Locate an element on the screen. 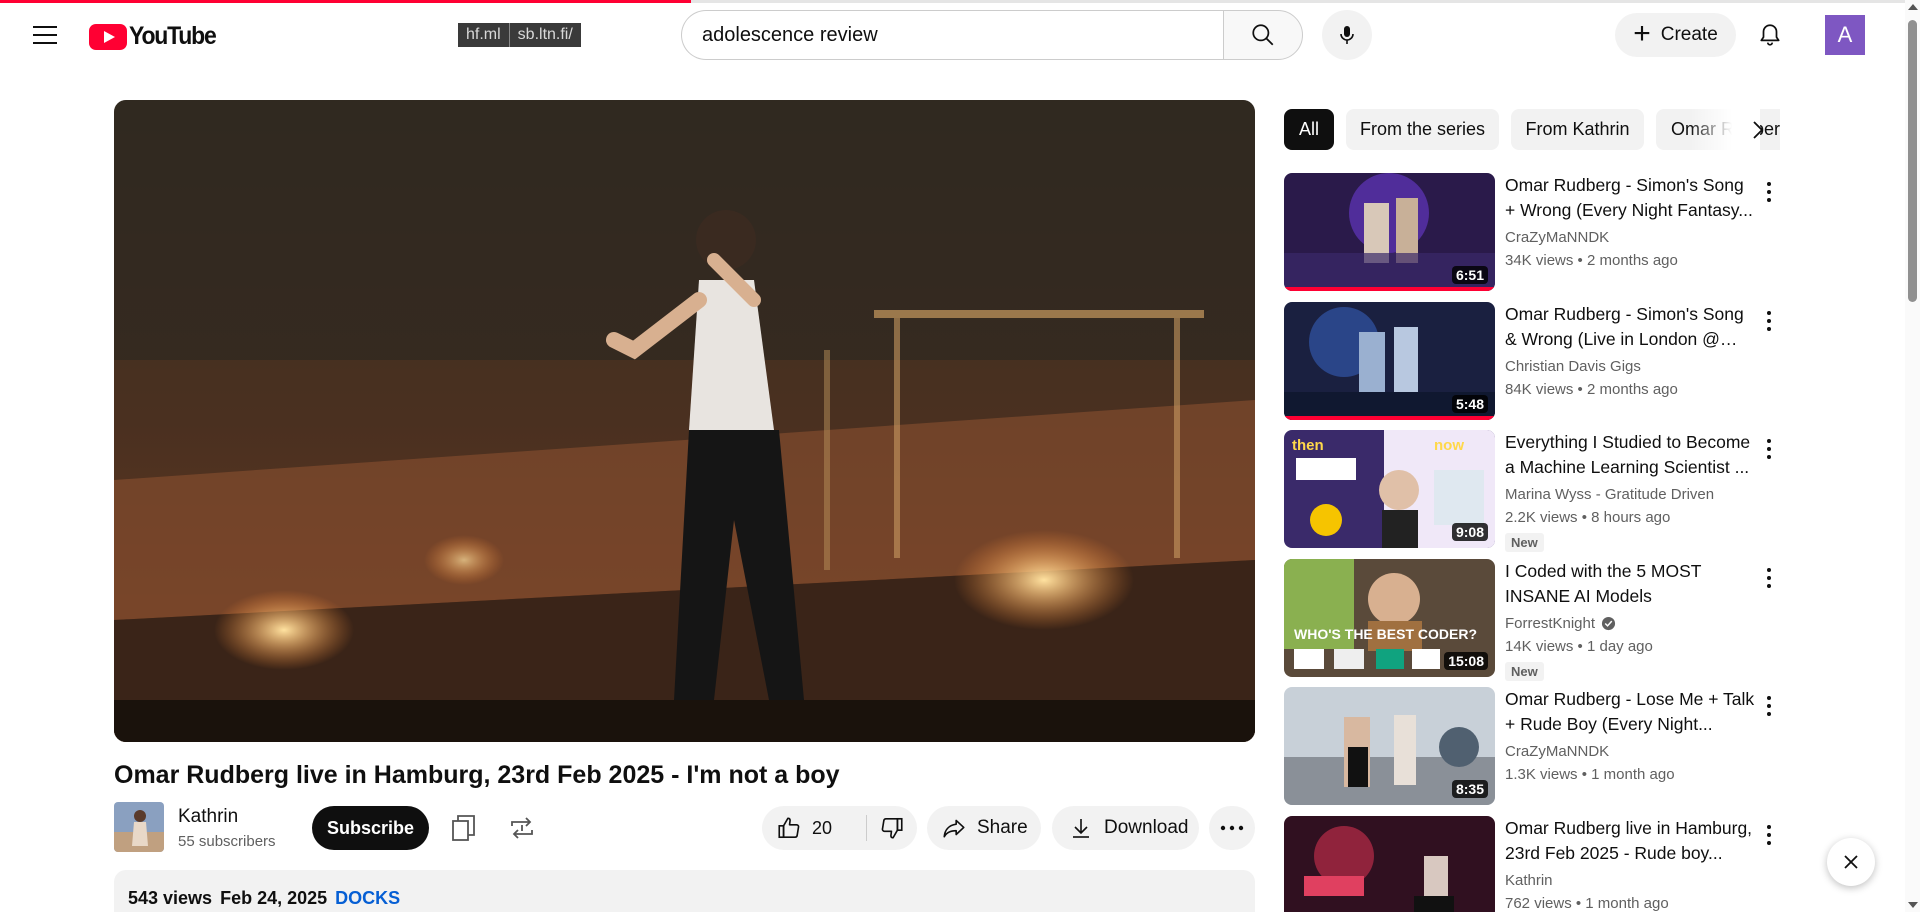  recommendation-thumbnail: 6:51 is located at coordinates (1389, 232).